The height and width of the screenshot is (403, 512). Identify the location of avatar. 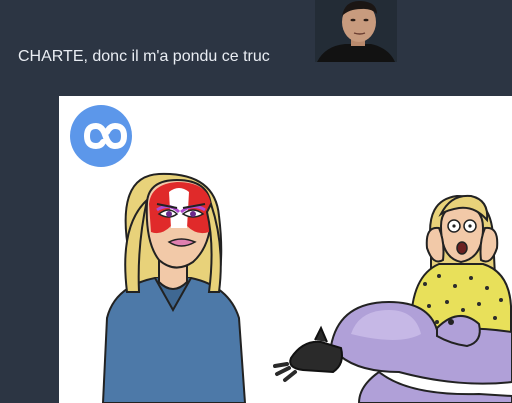
(356, 31).